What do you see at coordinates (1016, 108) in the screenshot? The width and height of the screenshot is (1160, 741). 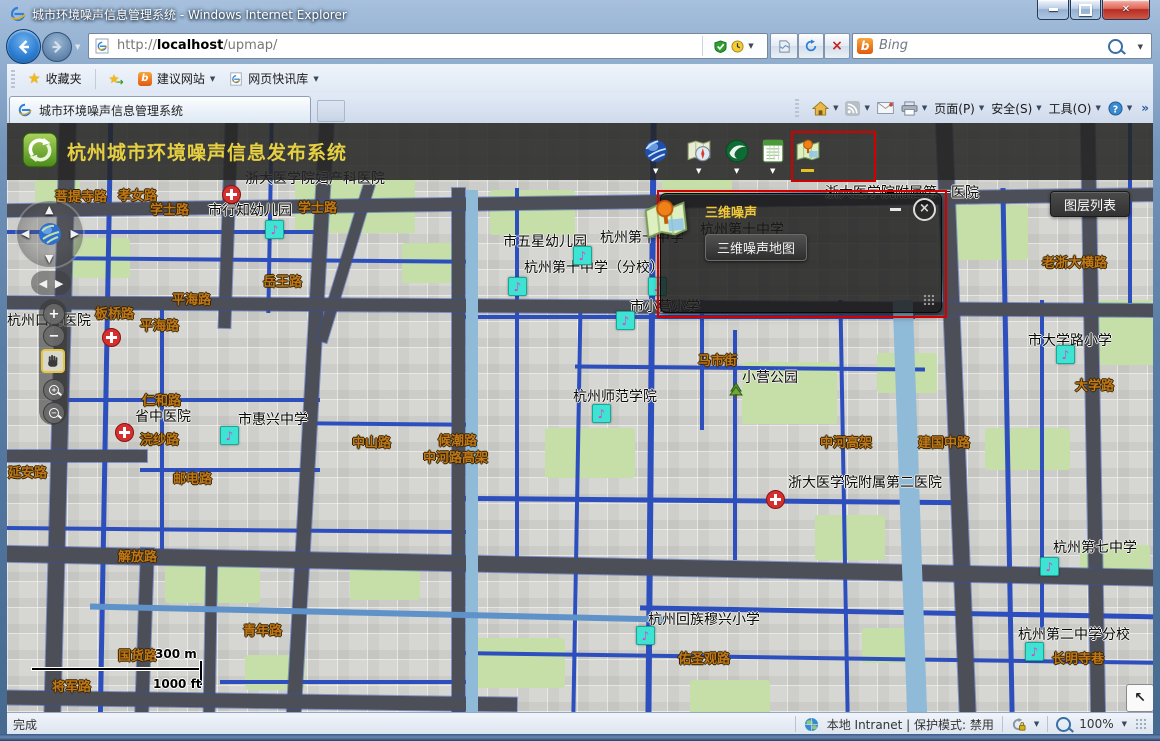 I see `safety-menu-button: 安全(S) ▼` at bounding box center [1016, 108].